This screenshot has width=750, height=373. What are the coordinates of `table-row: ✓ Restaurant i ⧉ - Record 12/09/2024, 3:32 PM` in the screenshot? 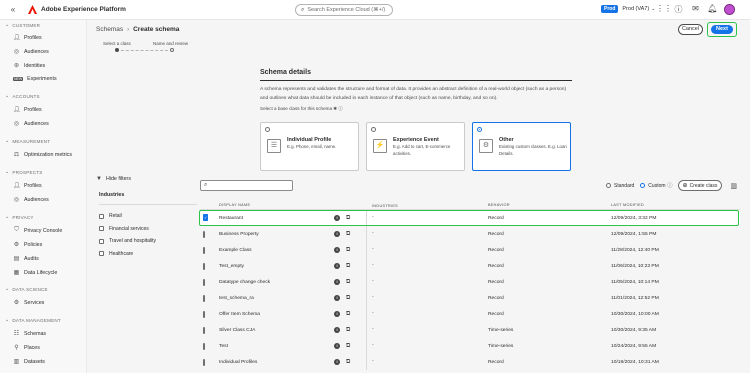 It's located at (469, 218).